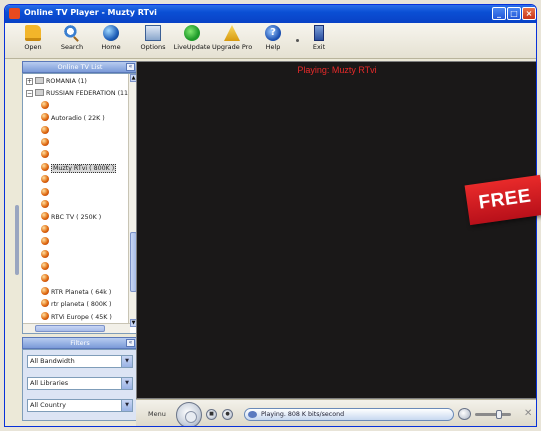  What do you see at coordinates (273, 33) in the screenshot?
I see `help-icon: ?` at bounding box center [273, 33].